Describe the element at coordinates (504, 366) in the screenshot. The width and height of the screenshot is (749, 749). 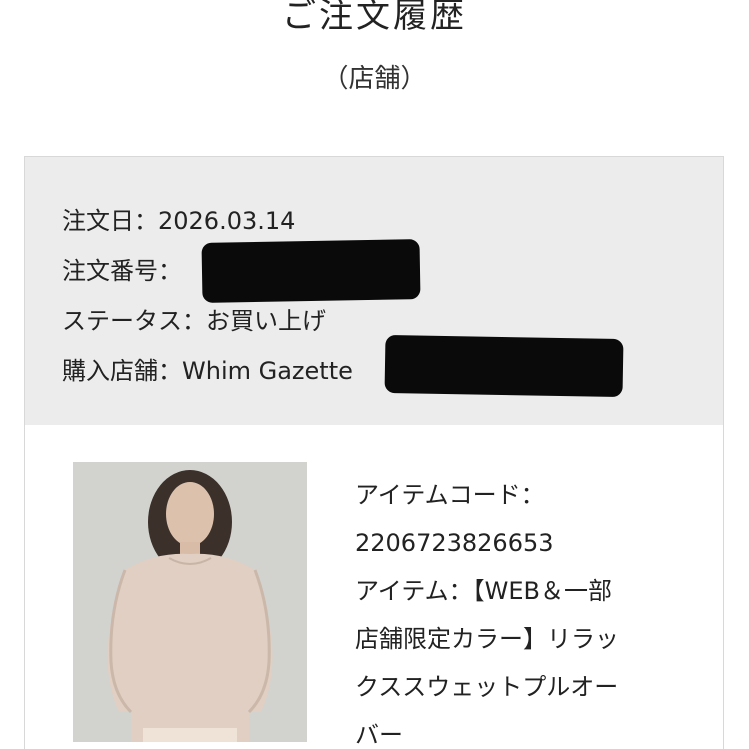
I see `store-name-redaction` at that location.